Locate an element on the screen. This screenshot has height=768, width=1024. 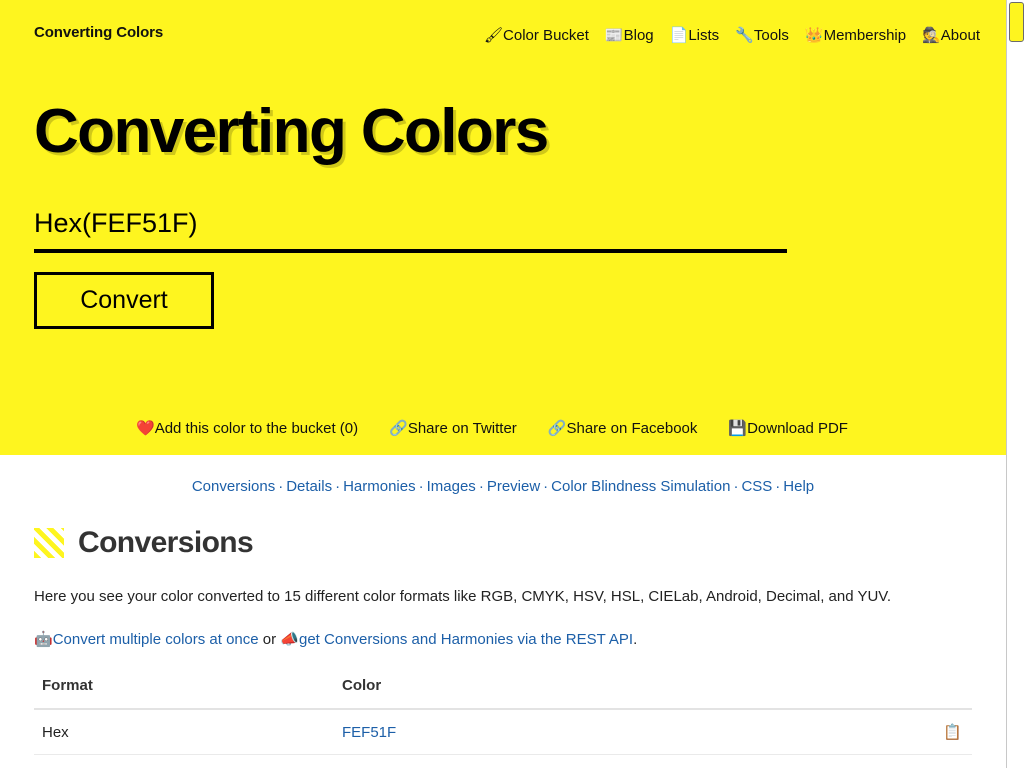
cell-format: Hex is located at coordinates (184, 732).